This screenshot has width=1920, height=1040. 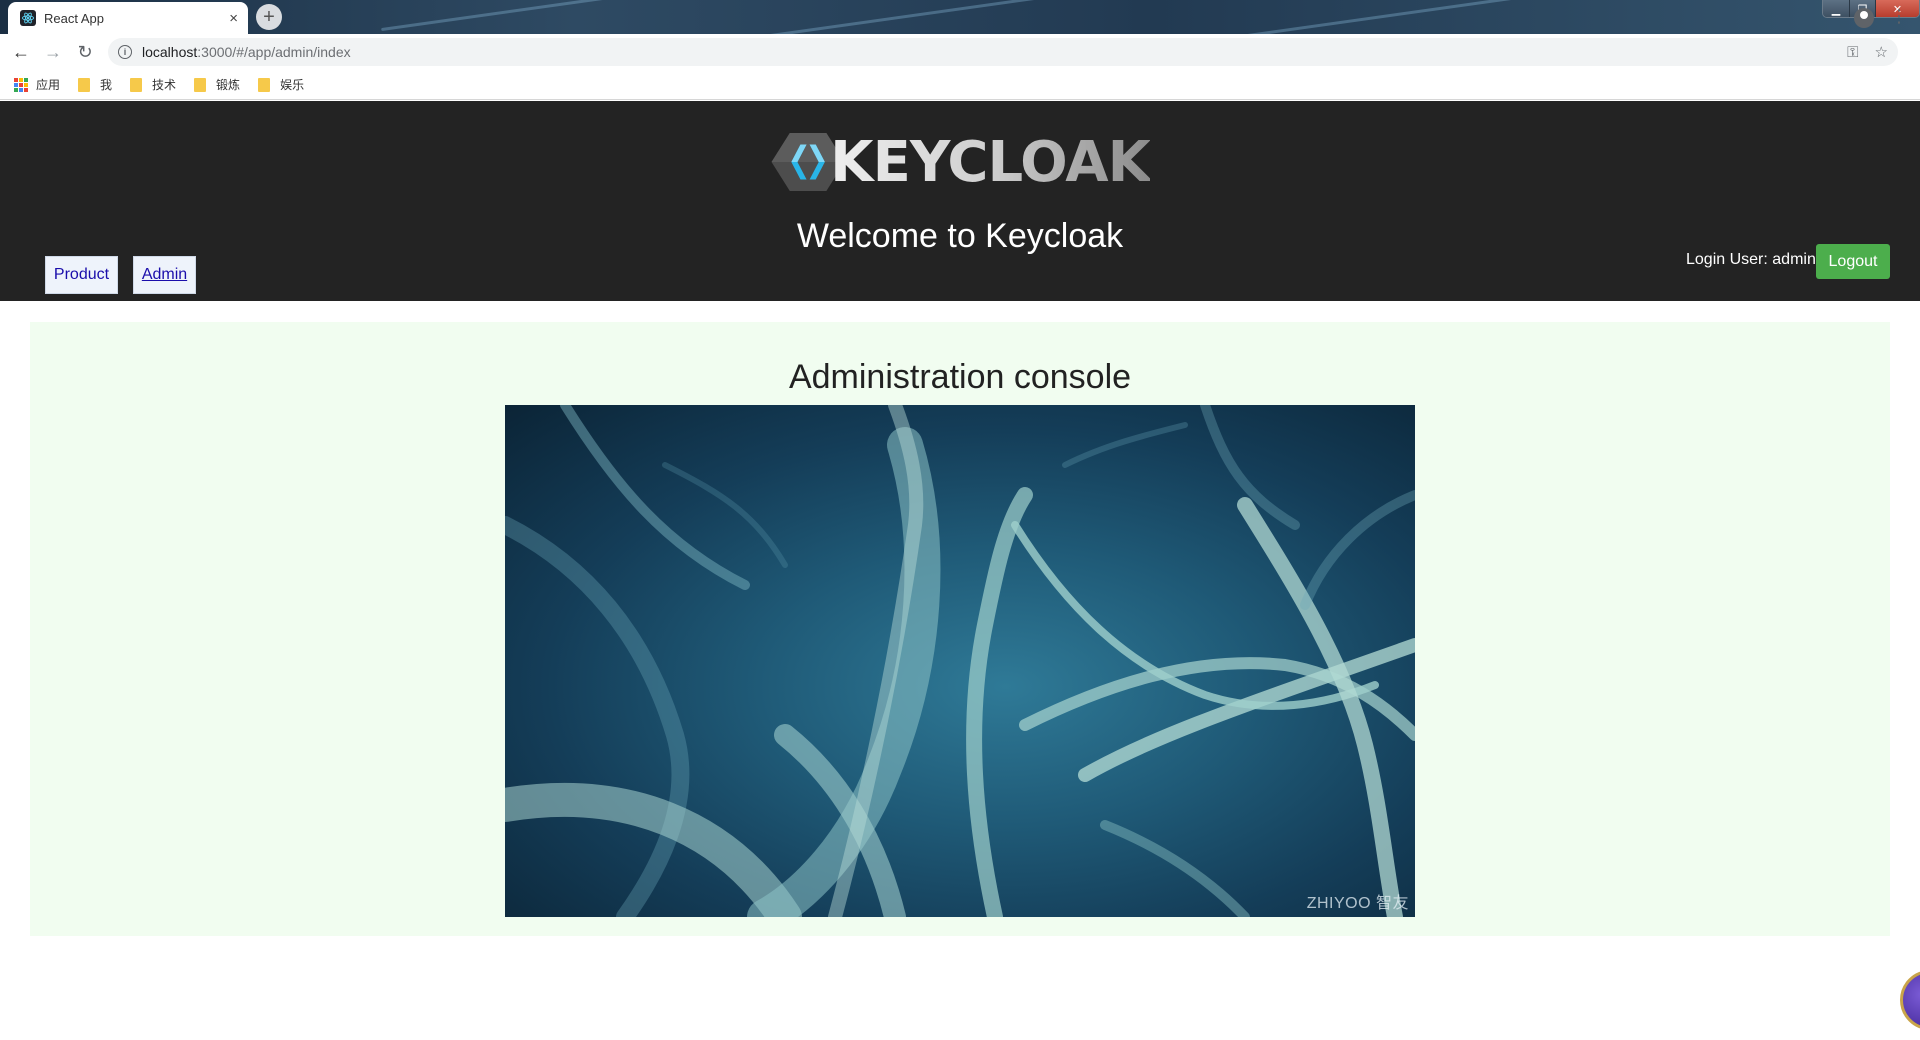 What do you see at coordinates (106, 85) in the screenshot?
I see `bookmark-label: 我` at bounding box center [106, 85].